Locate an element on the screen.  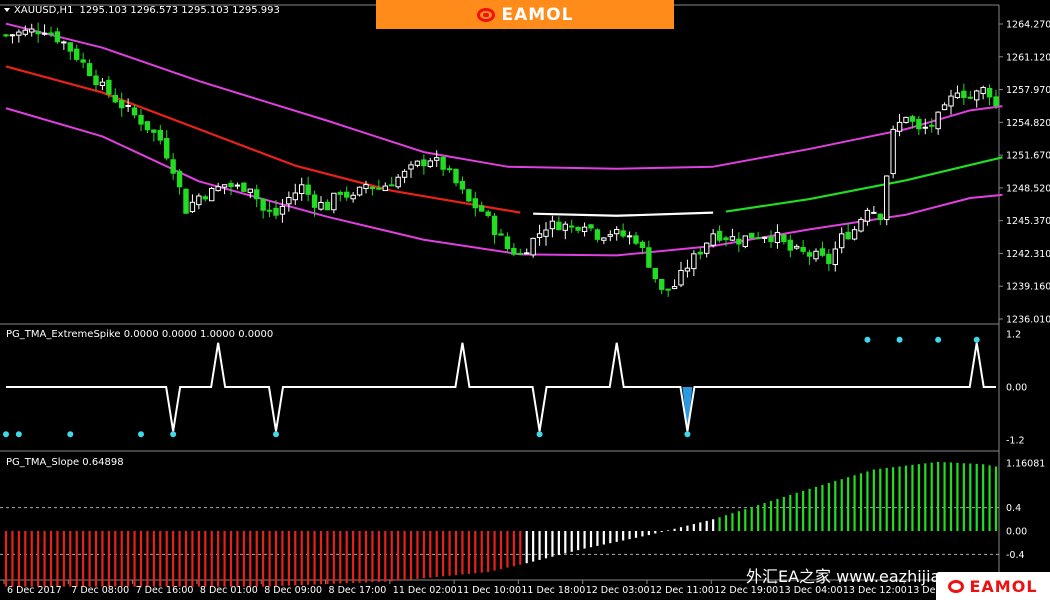
price-tick-label: 1261.120 is located at coordinates (1028, 57).